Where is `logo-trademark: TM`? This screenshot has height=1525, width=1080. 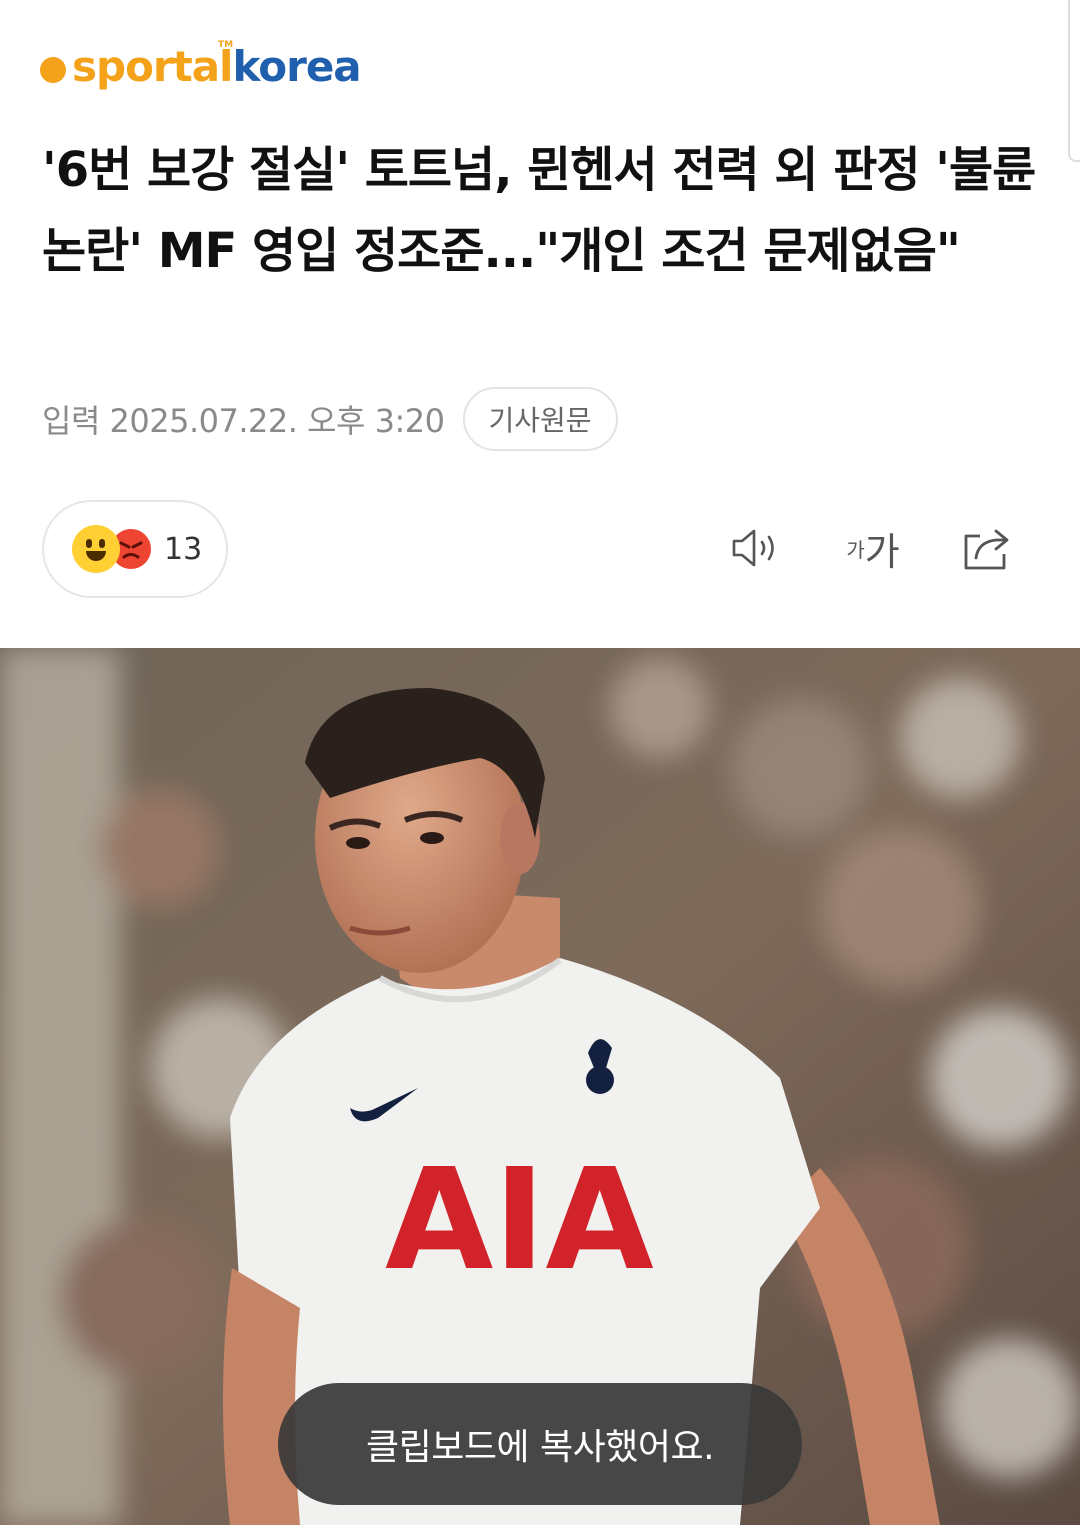
logo-trademark: TM is located at coordinates (226, 45).